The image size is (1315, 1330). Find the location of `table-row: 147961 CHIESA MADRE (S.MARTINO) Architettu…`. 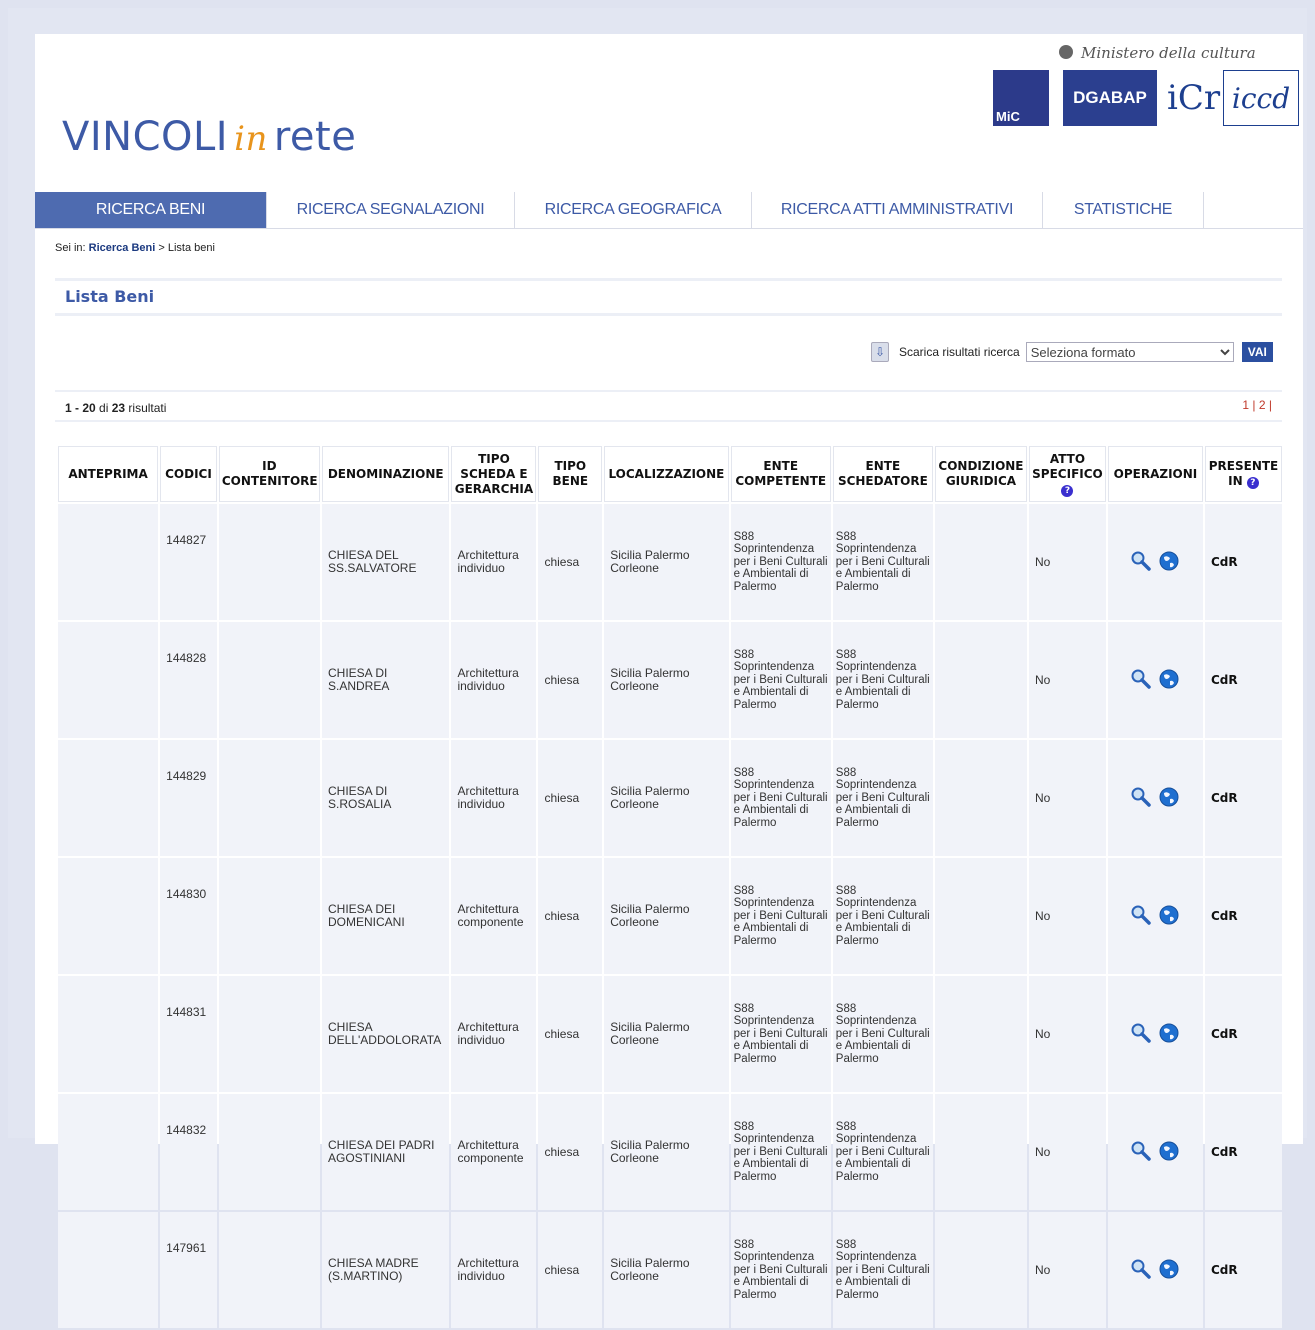

table-row: 147961 CHIESA MADRE (S.MARTINO) Architettu… is located at coordinates (670, 1270).